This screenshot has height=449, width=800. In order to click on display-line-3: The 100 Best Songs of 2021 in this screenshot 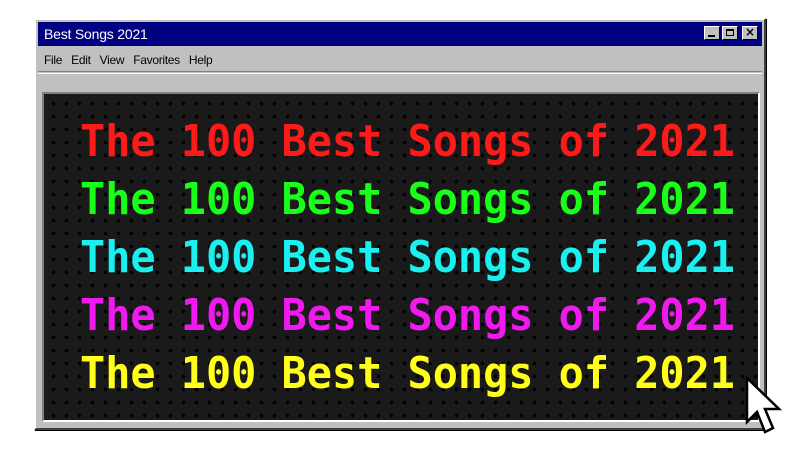, I will do `click(410, 255)`.